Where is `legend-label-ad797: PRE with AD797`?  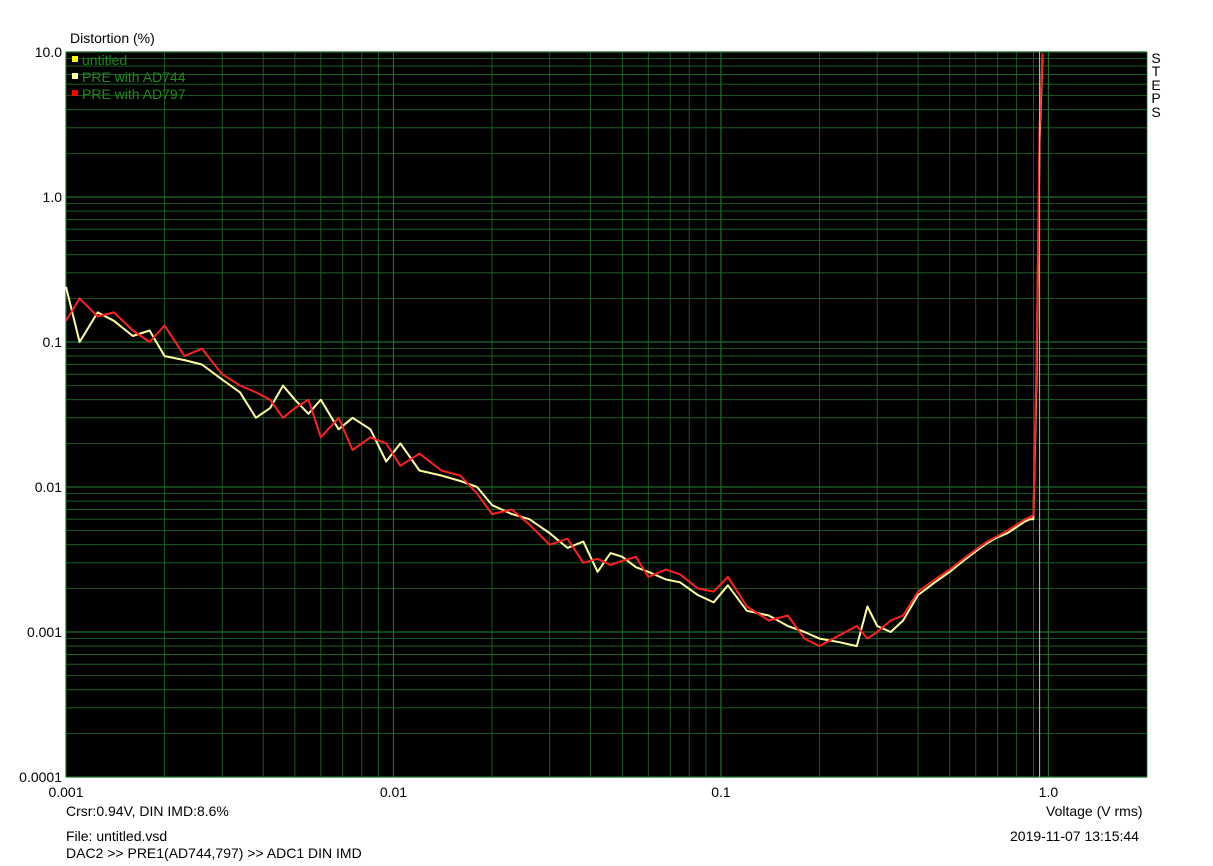
legend-label-ad797: PRE with AD797 is located at coordinates (134, 94).